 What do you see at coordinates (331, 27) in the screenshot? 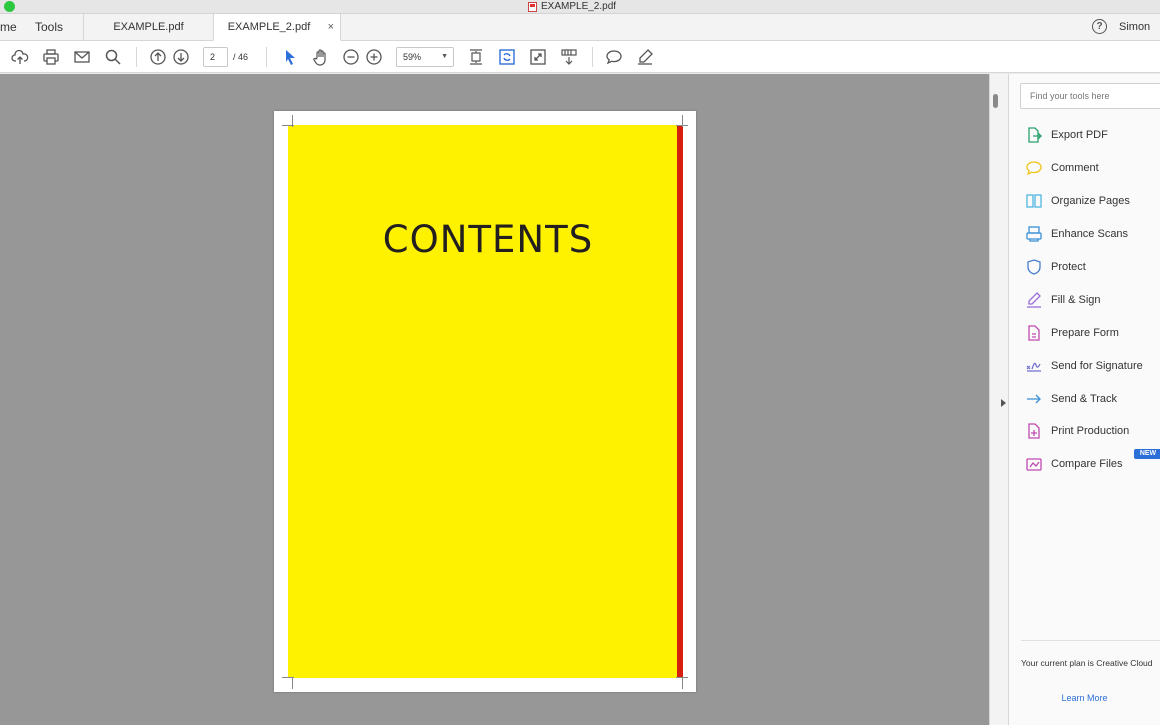
I see `close-tab-icon: ×` at bounding box center [331, 27].